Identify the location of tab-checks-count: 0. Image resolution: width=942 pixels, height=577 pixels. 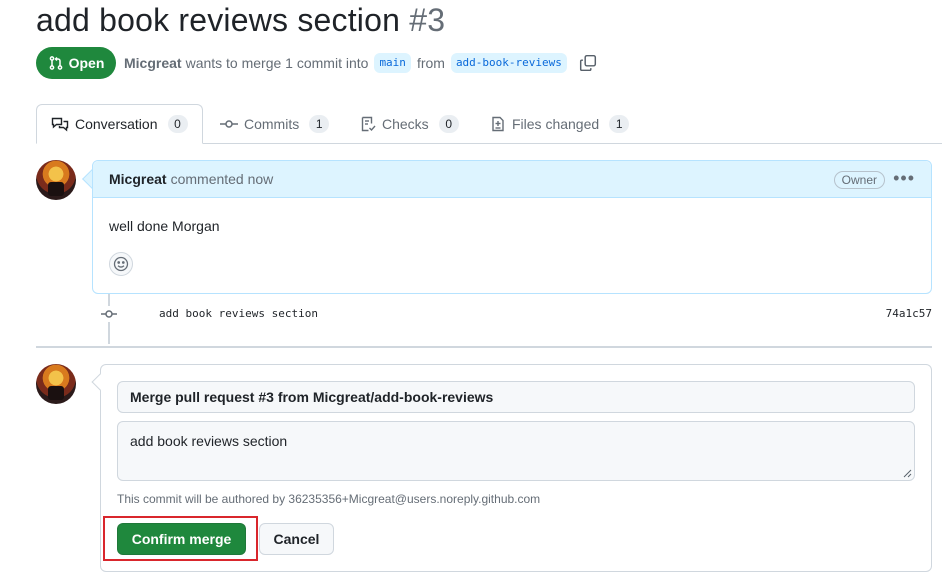
(448, 124).